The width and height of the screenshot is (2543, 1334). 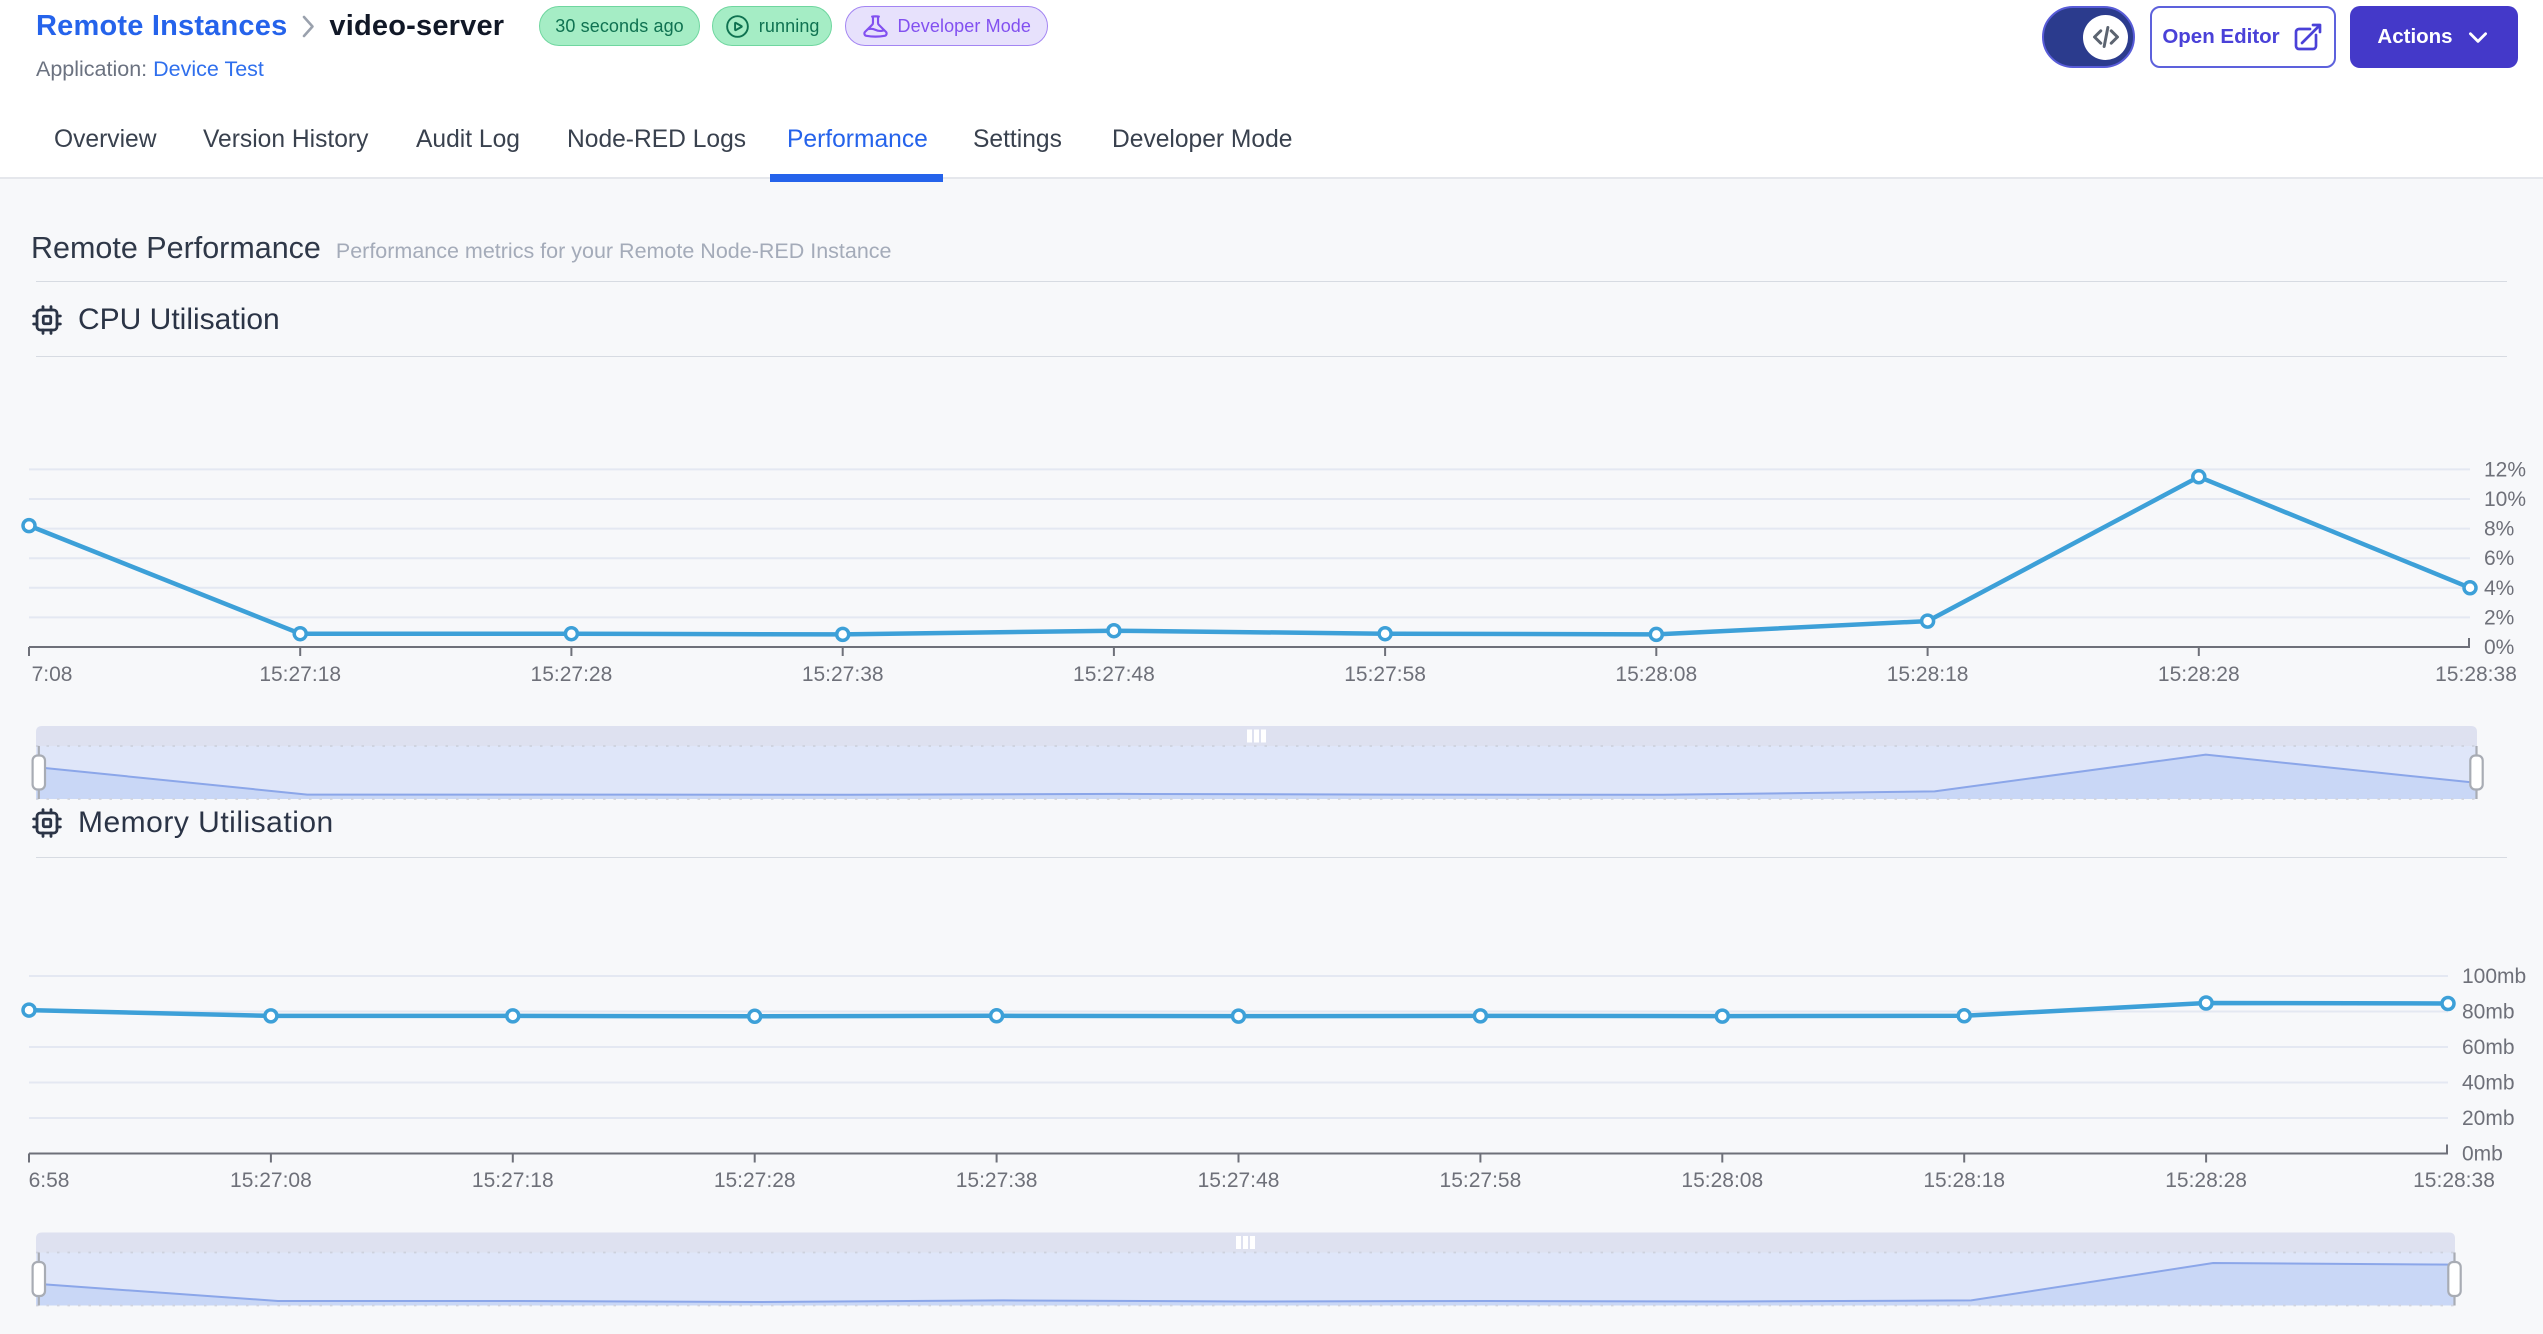 What do you see at coordinates (2488, 1118) in the screenshot?
I see `svg-text: 20mb` at bounding box center [2488, 1118].